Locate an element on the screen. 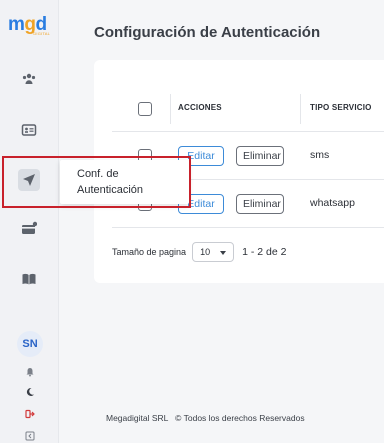 This screenshot has height=443, width=384. sidebar-item-auth-config is located at coordinates (29, 180).